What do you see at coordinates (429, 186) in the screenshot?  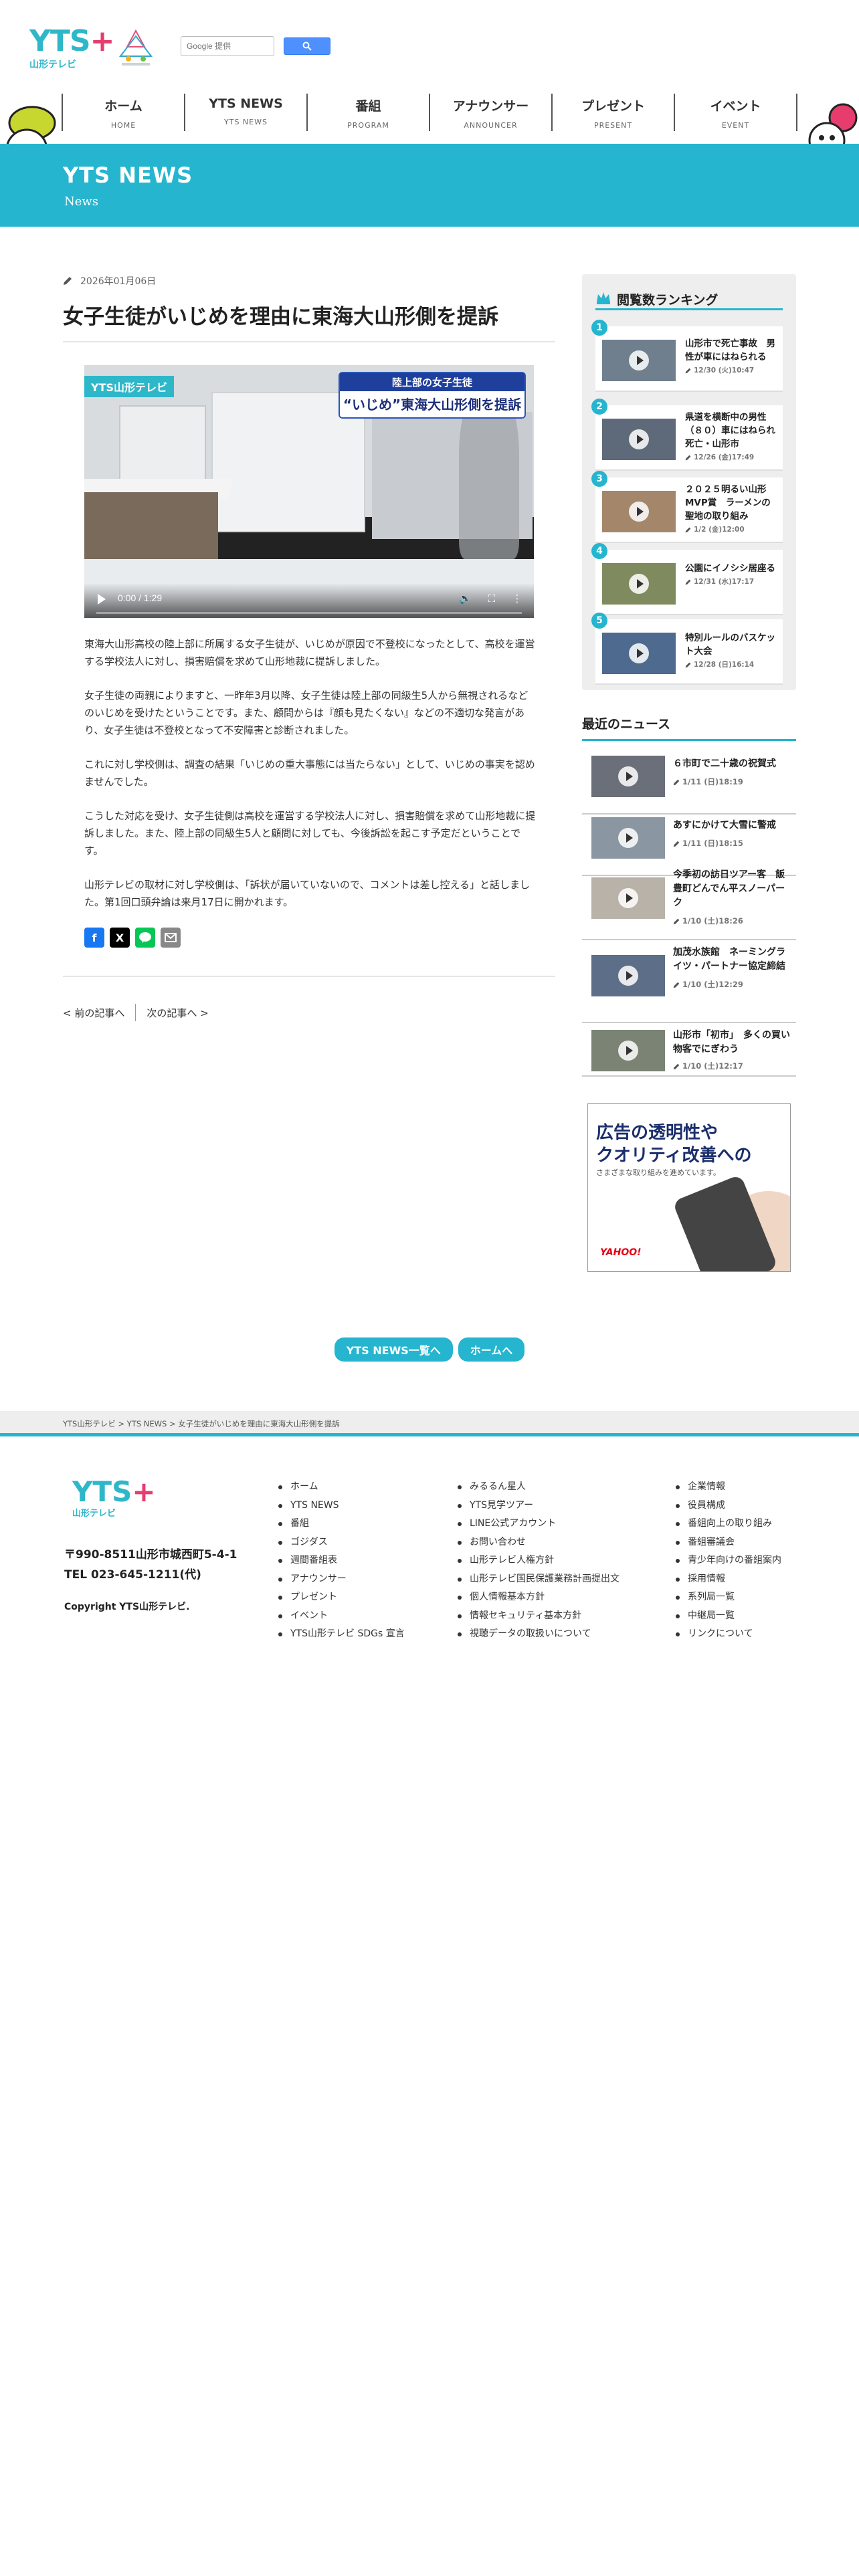 I see `page-banner: YTS NEWS News` at bounding box center [429, 186].